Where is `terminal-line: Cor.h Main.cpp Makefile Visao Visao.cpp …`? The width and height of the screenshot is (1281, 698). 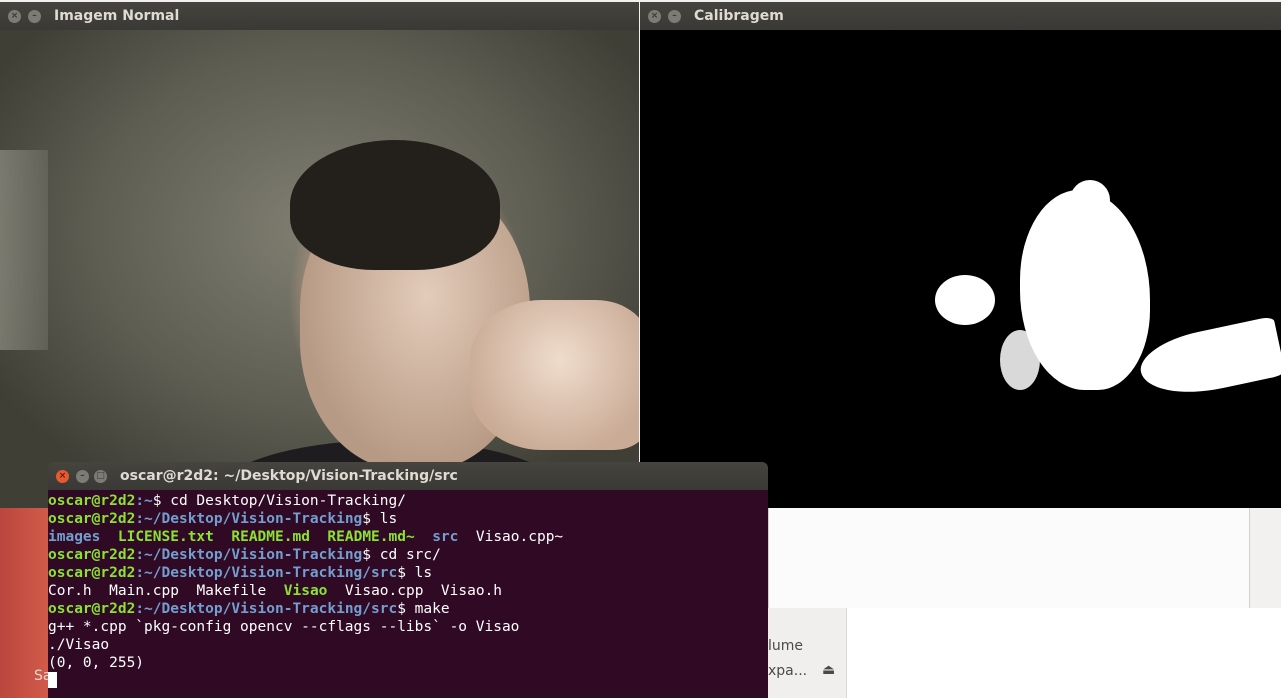
terminal-line: Cor.h Main.cpp Makefile Visao Visao.cpp … is located at coordinates (275, 591).